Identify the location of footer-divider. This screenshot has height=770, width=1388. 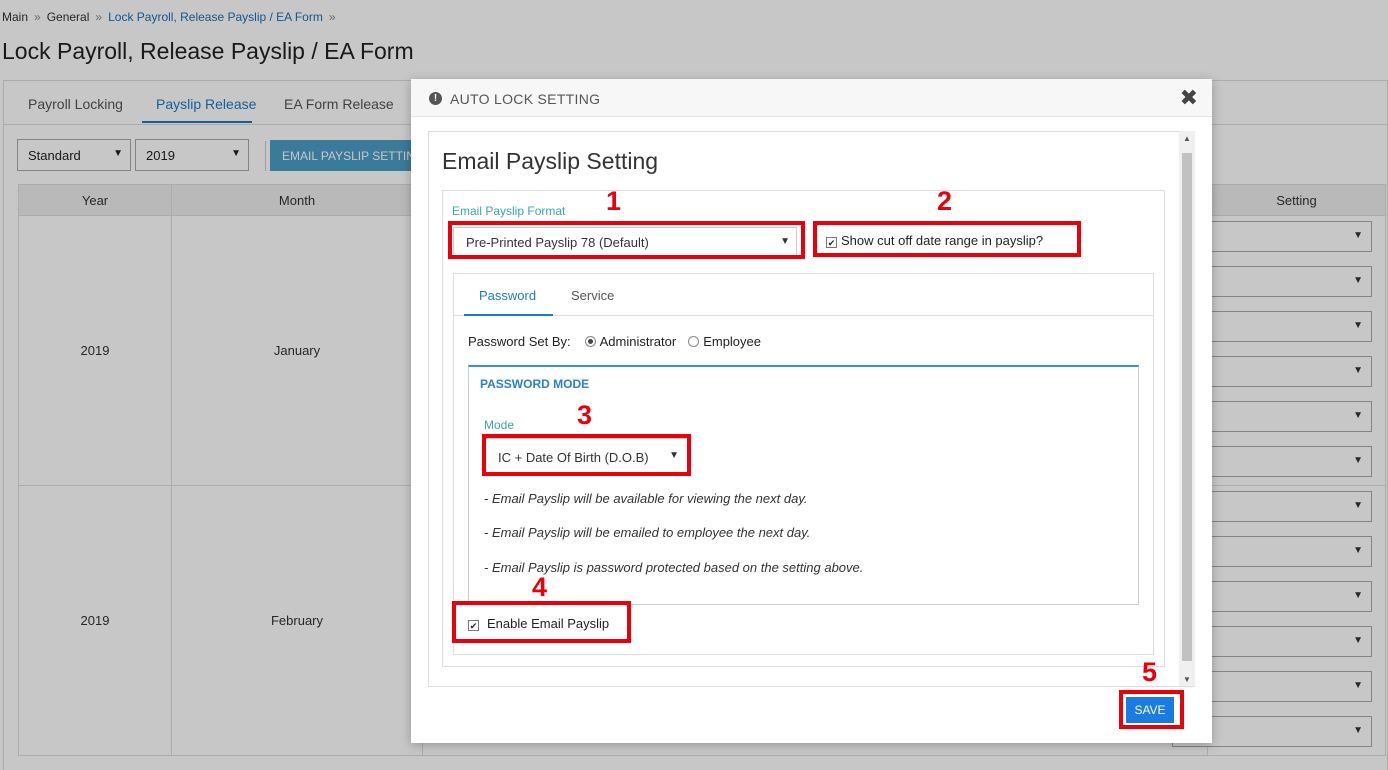
(811, 686).